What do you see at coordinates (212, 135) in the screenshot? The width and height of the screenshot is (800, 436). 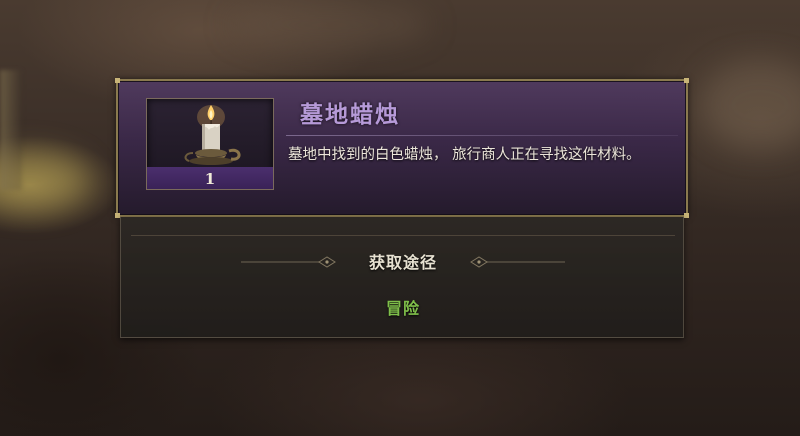 I see `candle-icon` at bounding box center [212, 135].